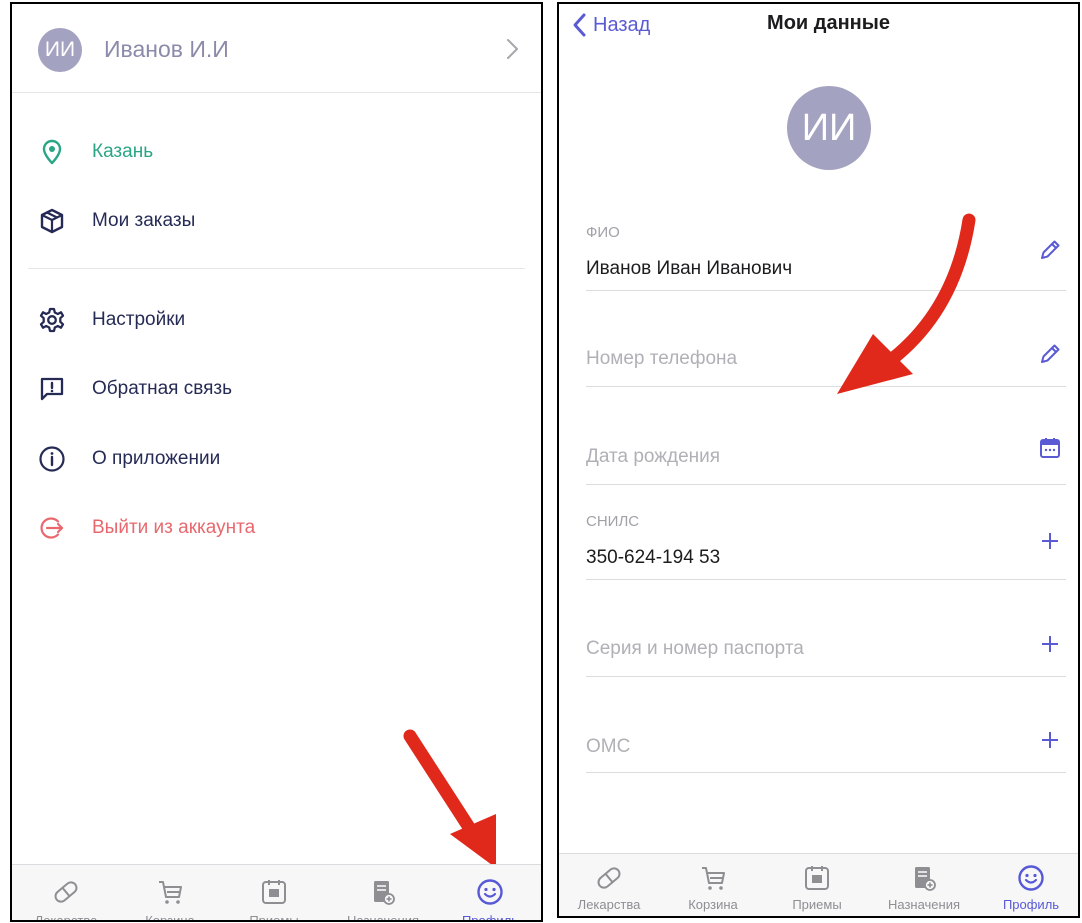  What do you see at coordinates (52, 528) in the screenshot?
I see `logout-icon` at bounding box center [52, 528].